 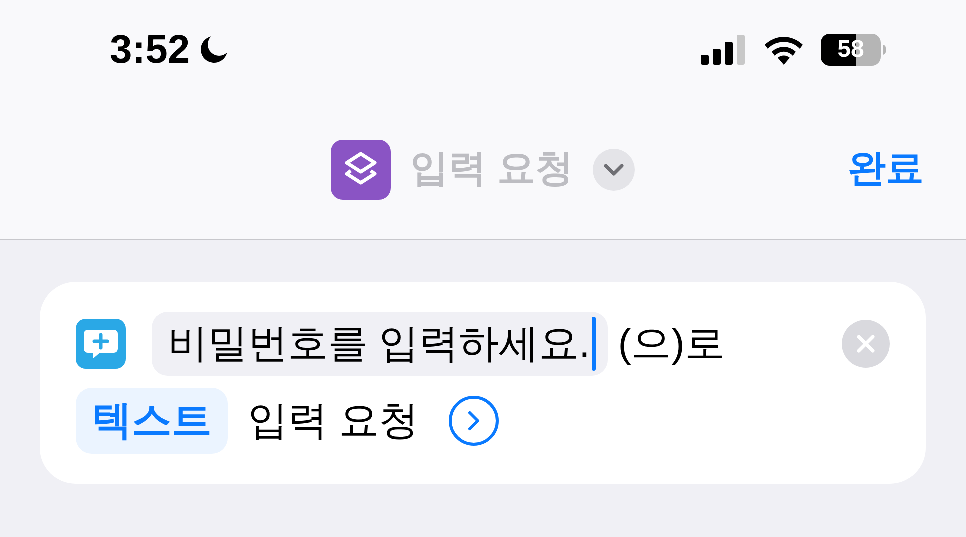 What do you see at coordinates (152, 421) in the screenshot?
I see `text-type-token: 텍스트` at bounding box center [152, 421].